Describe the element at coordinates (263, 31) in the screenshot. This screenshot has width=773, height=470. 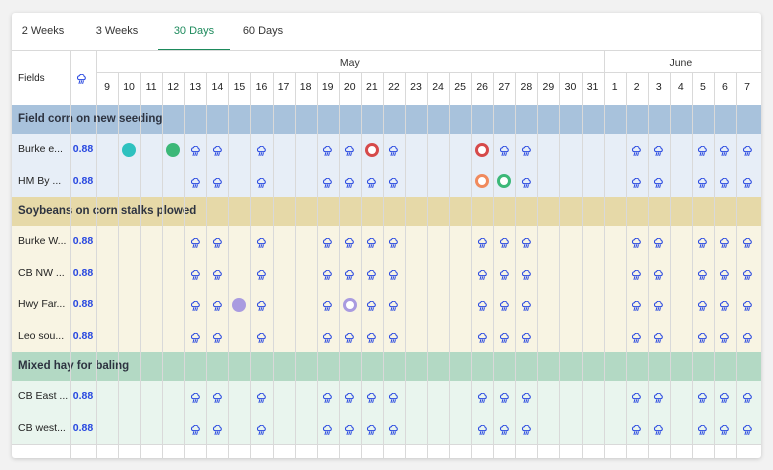
I see `tab-60-days: 60 Days` at that location.